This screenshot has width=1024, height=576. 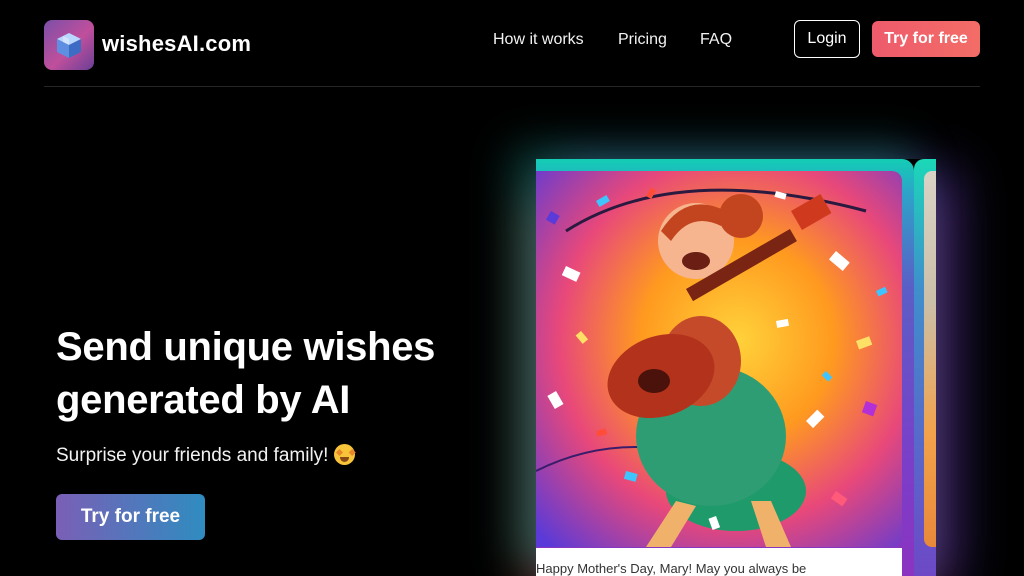 What do you see at coordinates (192, 455) in the screenshot?
I see `hero-subtitle-text: Surprise your friends and family!` at bounding box center [192, 455].